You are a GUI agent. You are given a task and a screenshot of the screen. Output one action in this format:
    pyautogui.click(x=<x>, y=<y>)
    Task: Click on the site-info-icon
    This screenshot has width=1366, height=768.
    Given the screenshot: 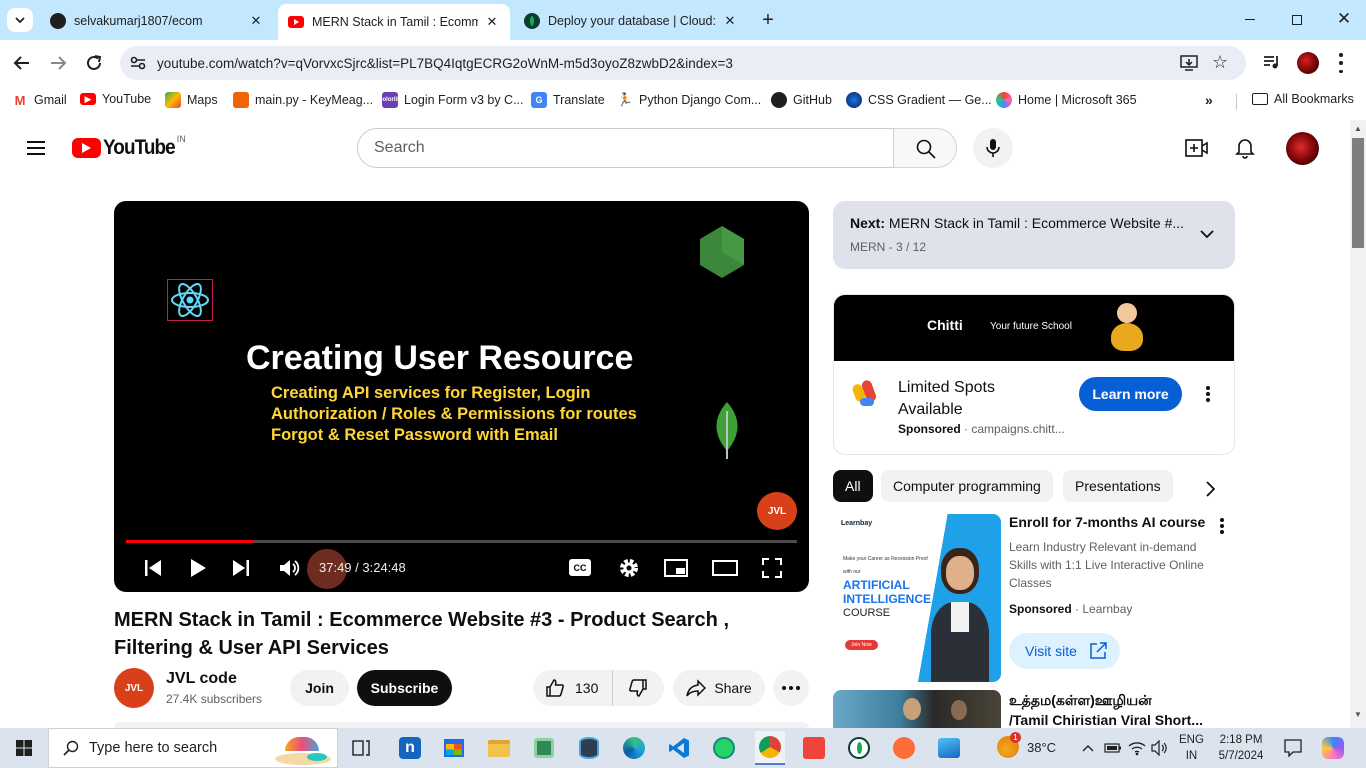 What is the action you would take?
    pyautogui.click(x=138, y=63)
    